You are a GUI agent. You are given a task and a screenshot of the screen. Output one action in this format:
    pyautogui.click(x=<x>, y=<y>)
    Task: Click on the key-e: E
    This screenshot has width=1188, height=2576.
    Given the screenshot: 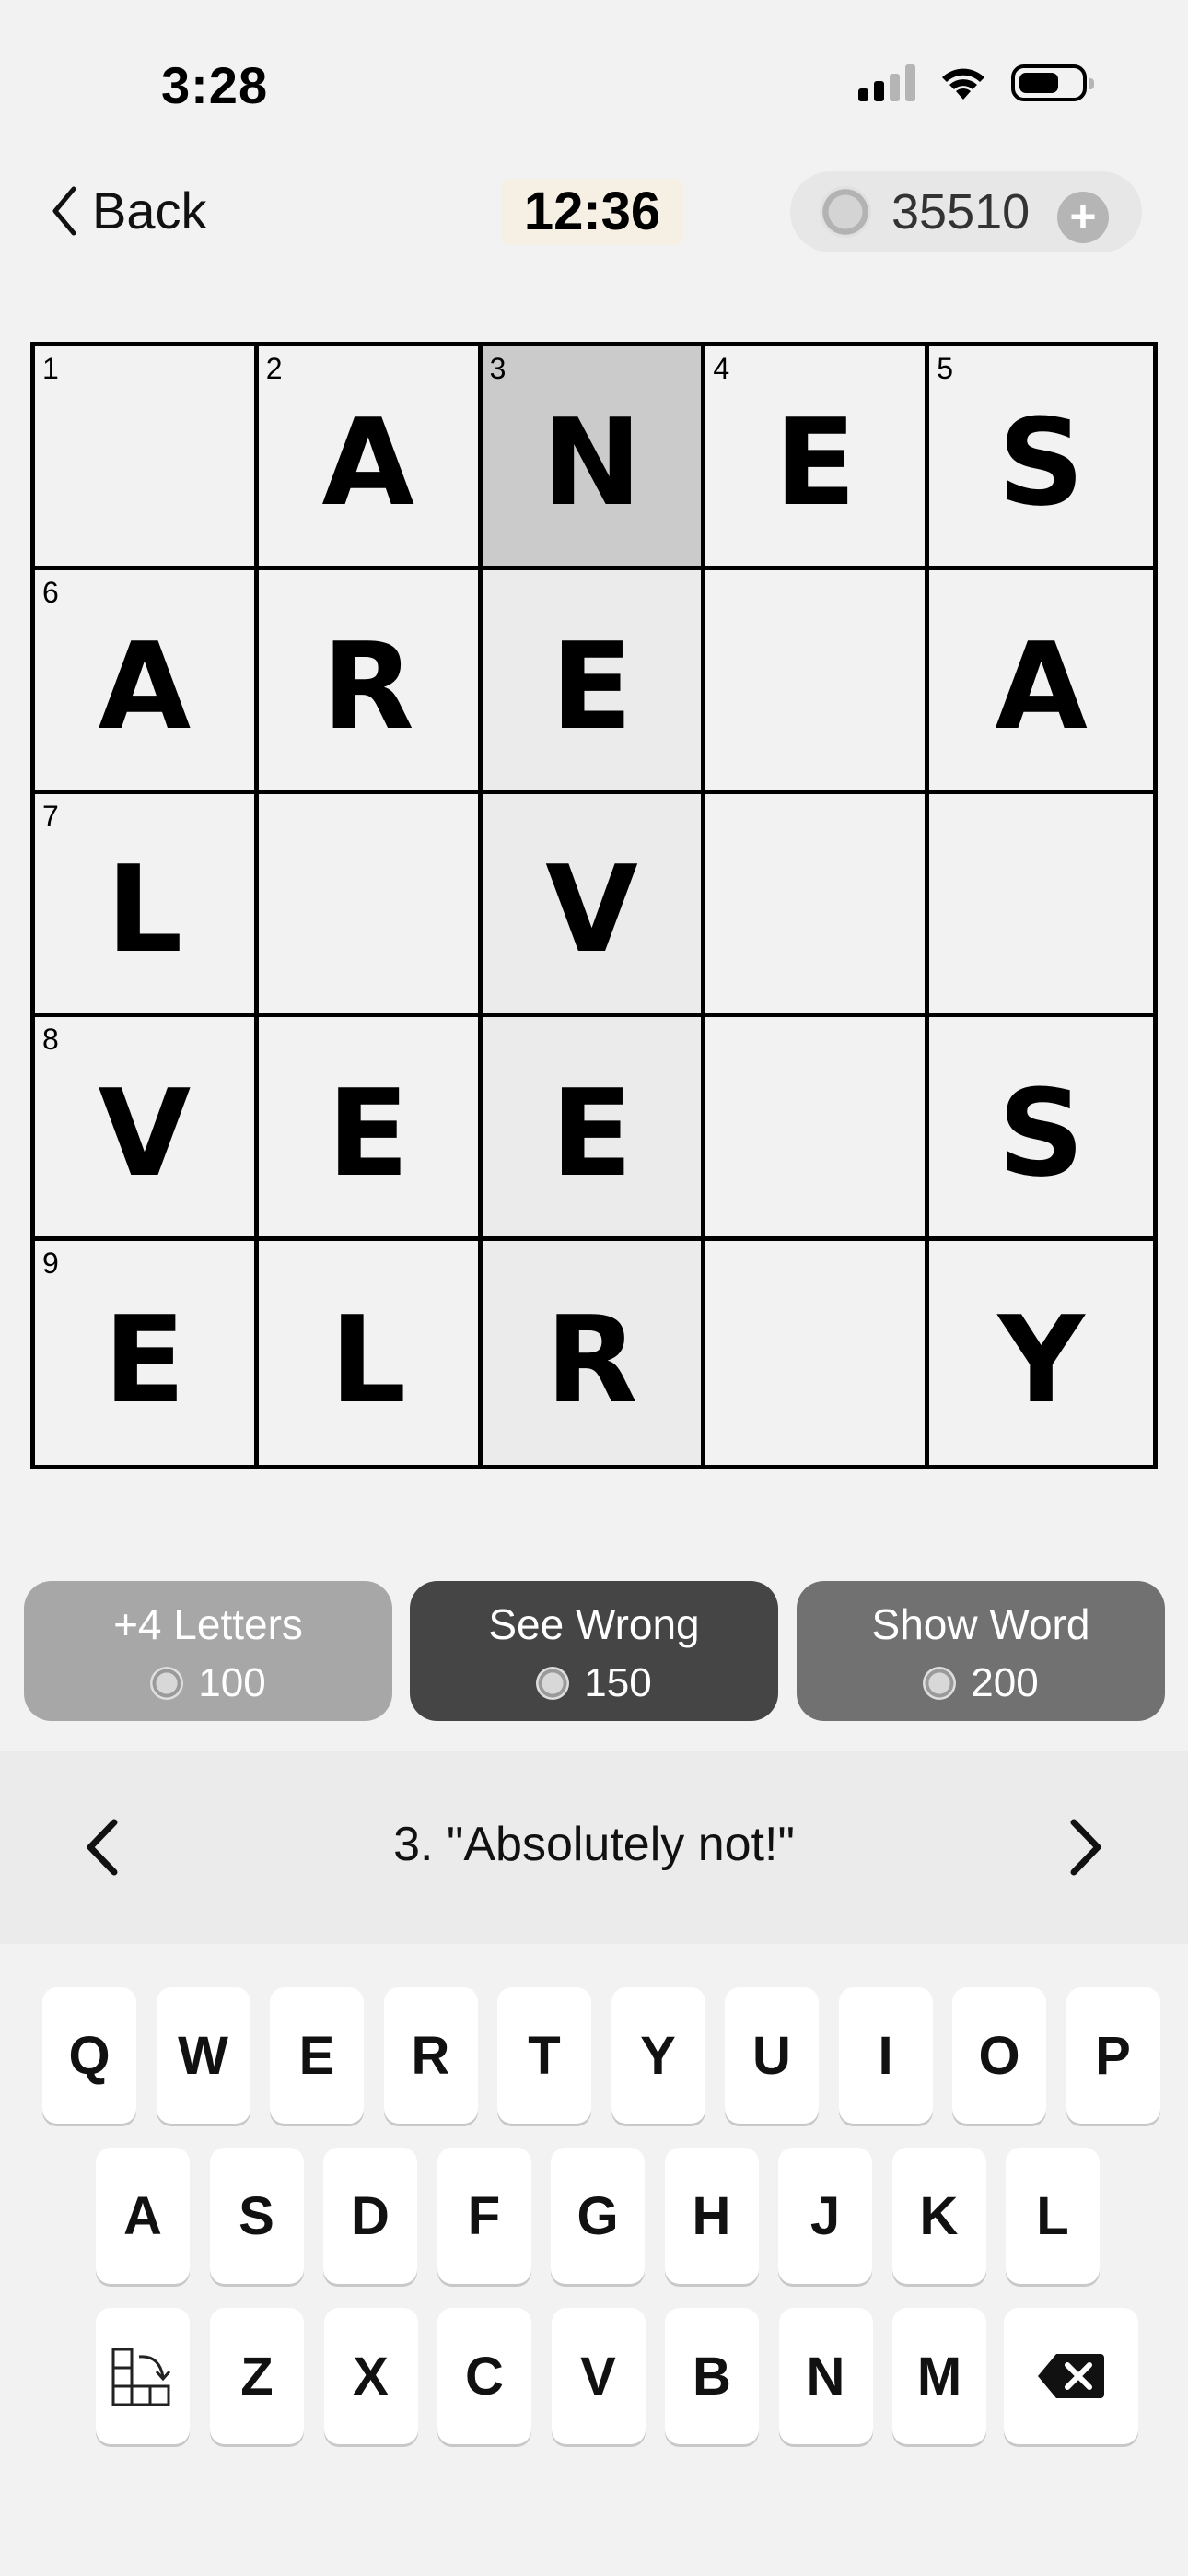 What is the action you would take?
    pyautogui.click(x=317, y=2055)
    